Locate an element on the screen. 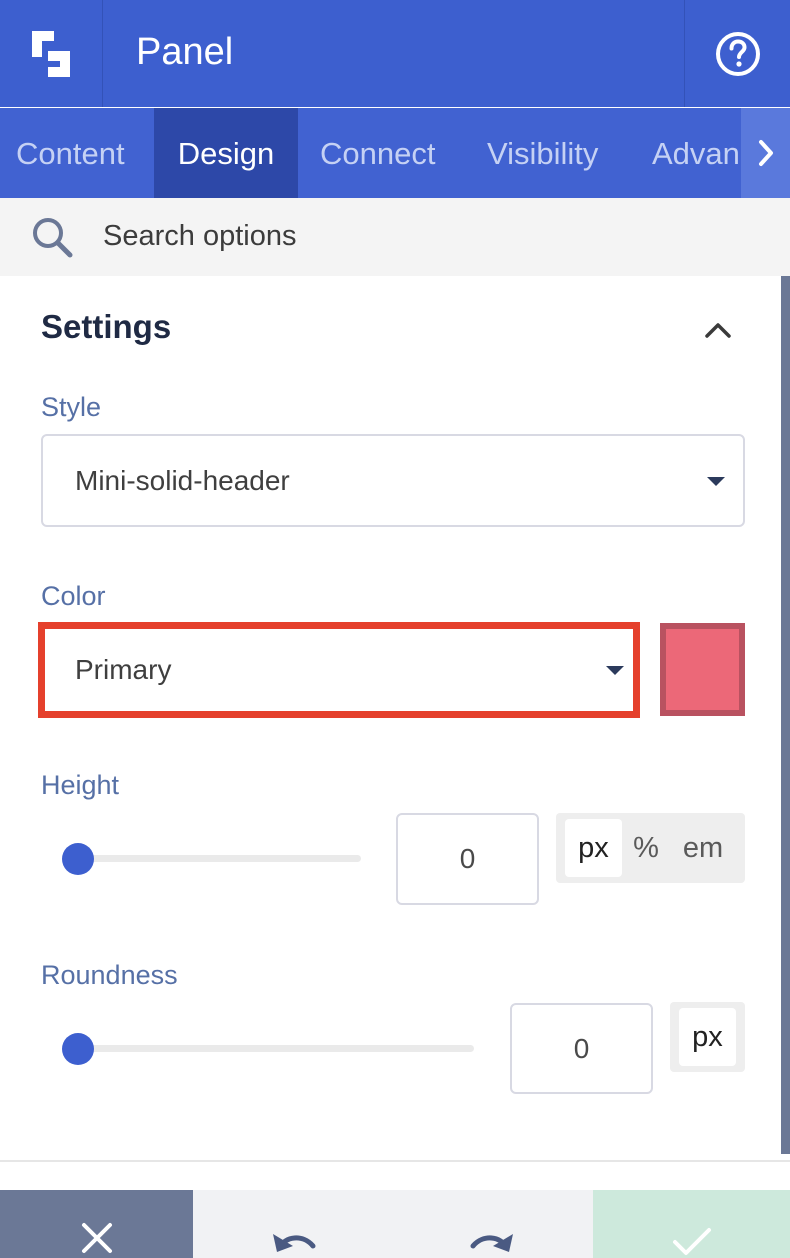 This screenshot has width=790, height=1258. height-slider-track is located at coordinates (212, 858).